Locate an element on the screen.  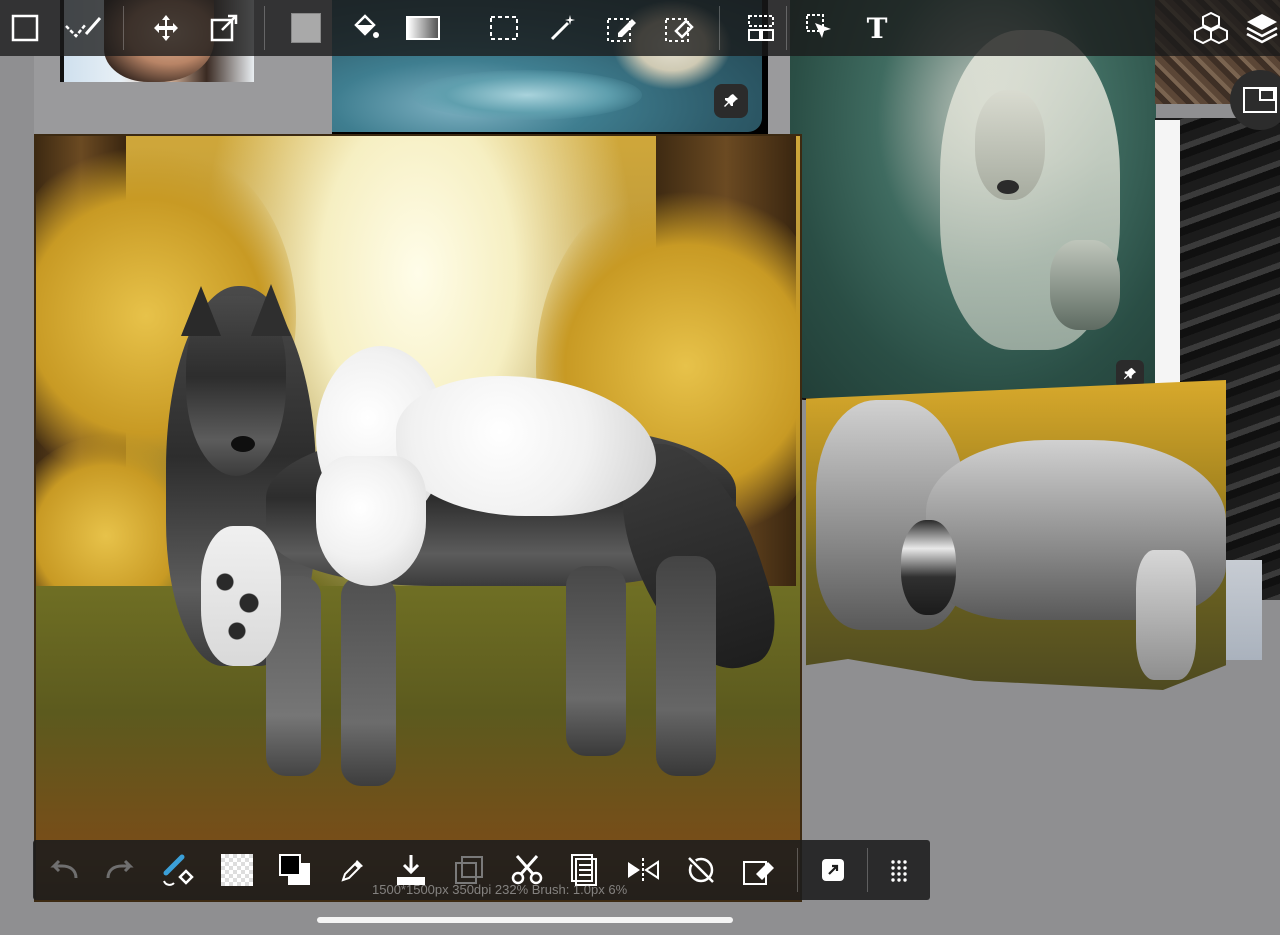
wing-white-area is located at coordinates (1217, 260).